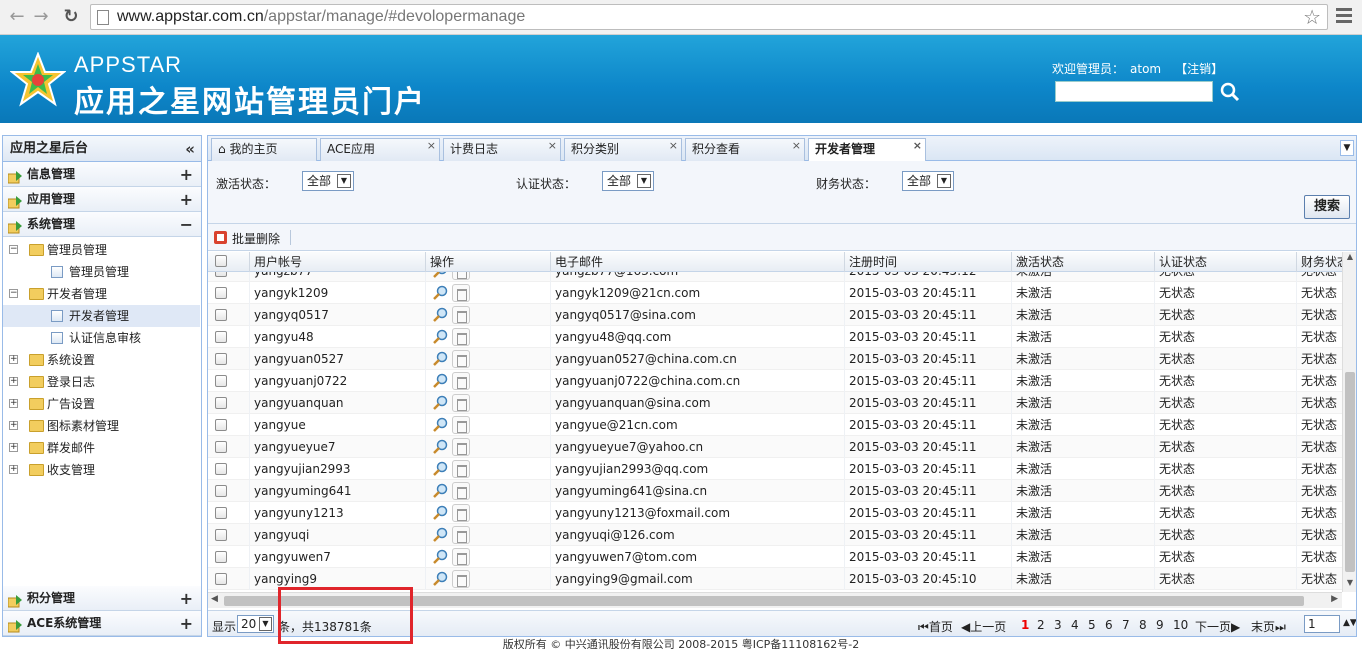 Image resolution: width=1362 pixels, height=649 pixels. What do you see at coordinates (101, 250) in the screenshot?
I see `tree-item: − 管理员管理` at bounding box center [101, 250].